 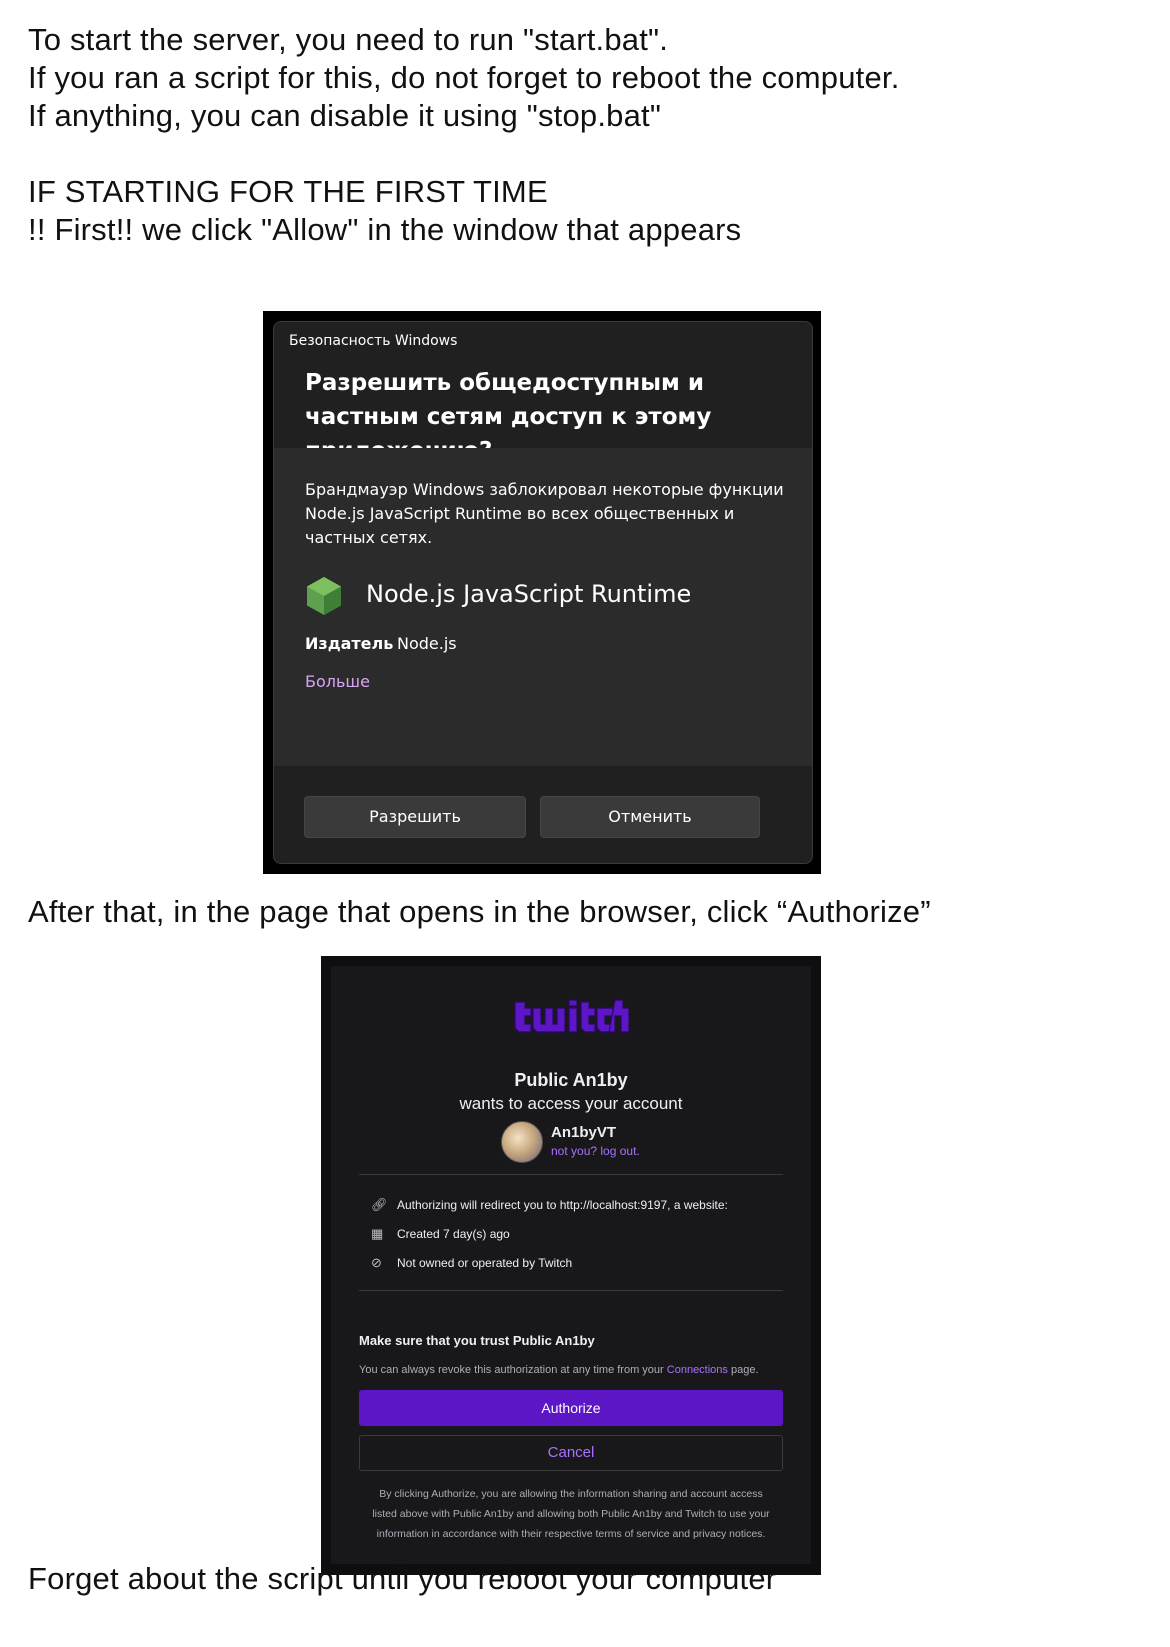 What do you see at coordinates (572, 1016) in the screenshot?
I see `twitch-logo` at bounding box center [572, 1016].